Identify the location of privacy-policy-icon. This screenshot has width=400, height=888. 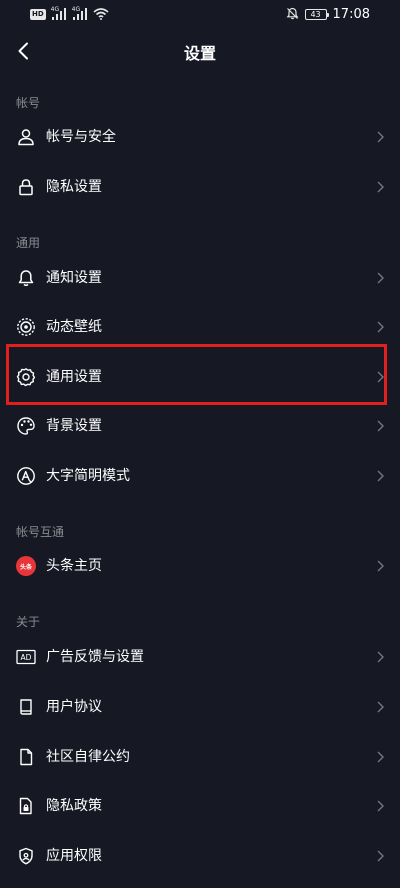
(26, 806).